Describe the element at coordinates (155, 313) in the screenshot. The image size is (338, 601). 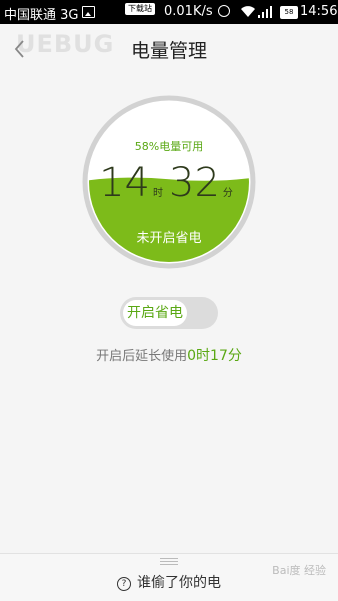
I see `toggle-label: 开启省电` at that location.